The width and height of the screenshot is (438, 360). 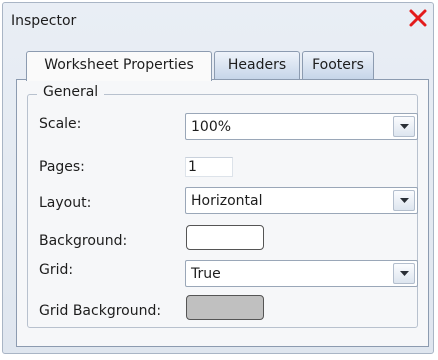 What do you see at coordinates (56, 270) in the screenshot?
I see `grid-label: Grid:` at bounding box center [56, 270].